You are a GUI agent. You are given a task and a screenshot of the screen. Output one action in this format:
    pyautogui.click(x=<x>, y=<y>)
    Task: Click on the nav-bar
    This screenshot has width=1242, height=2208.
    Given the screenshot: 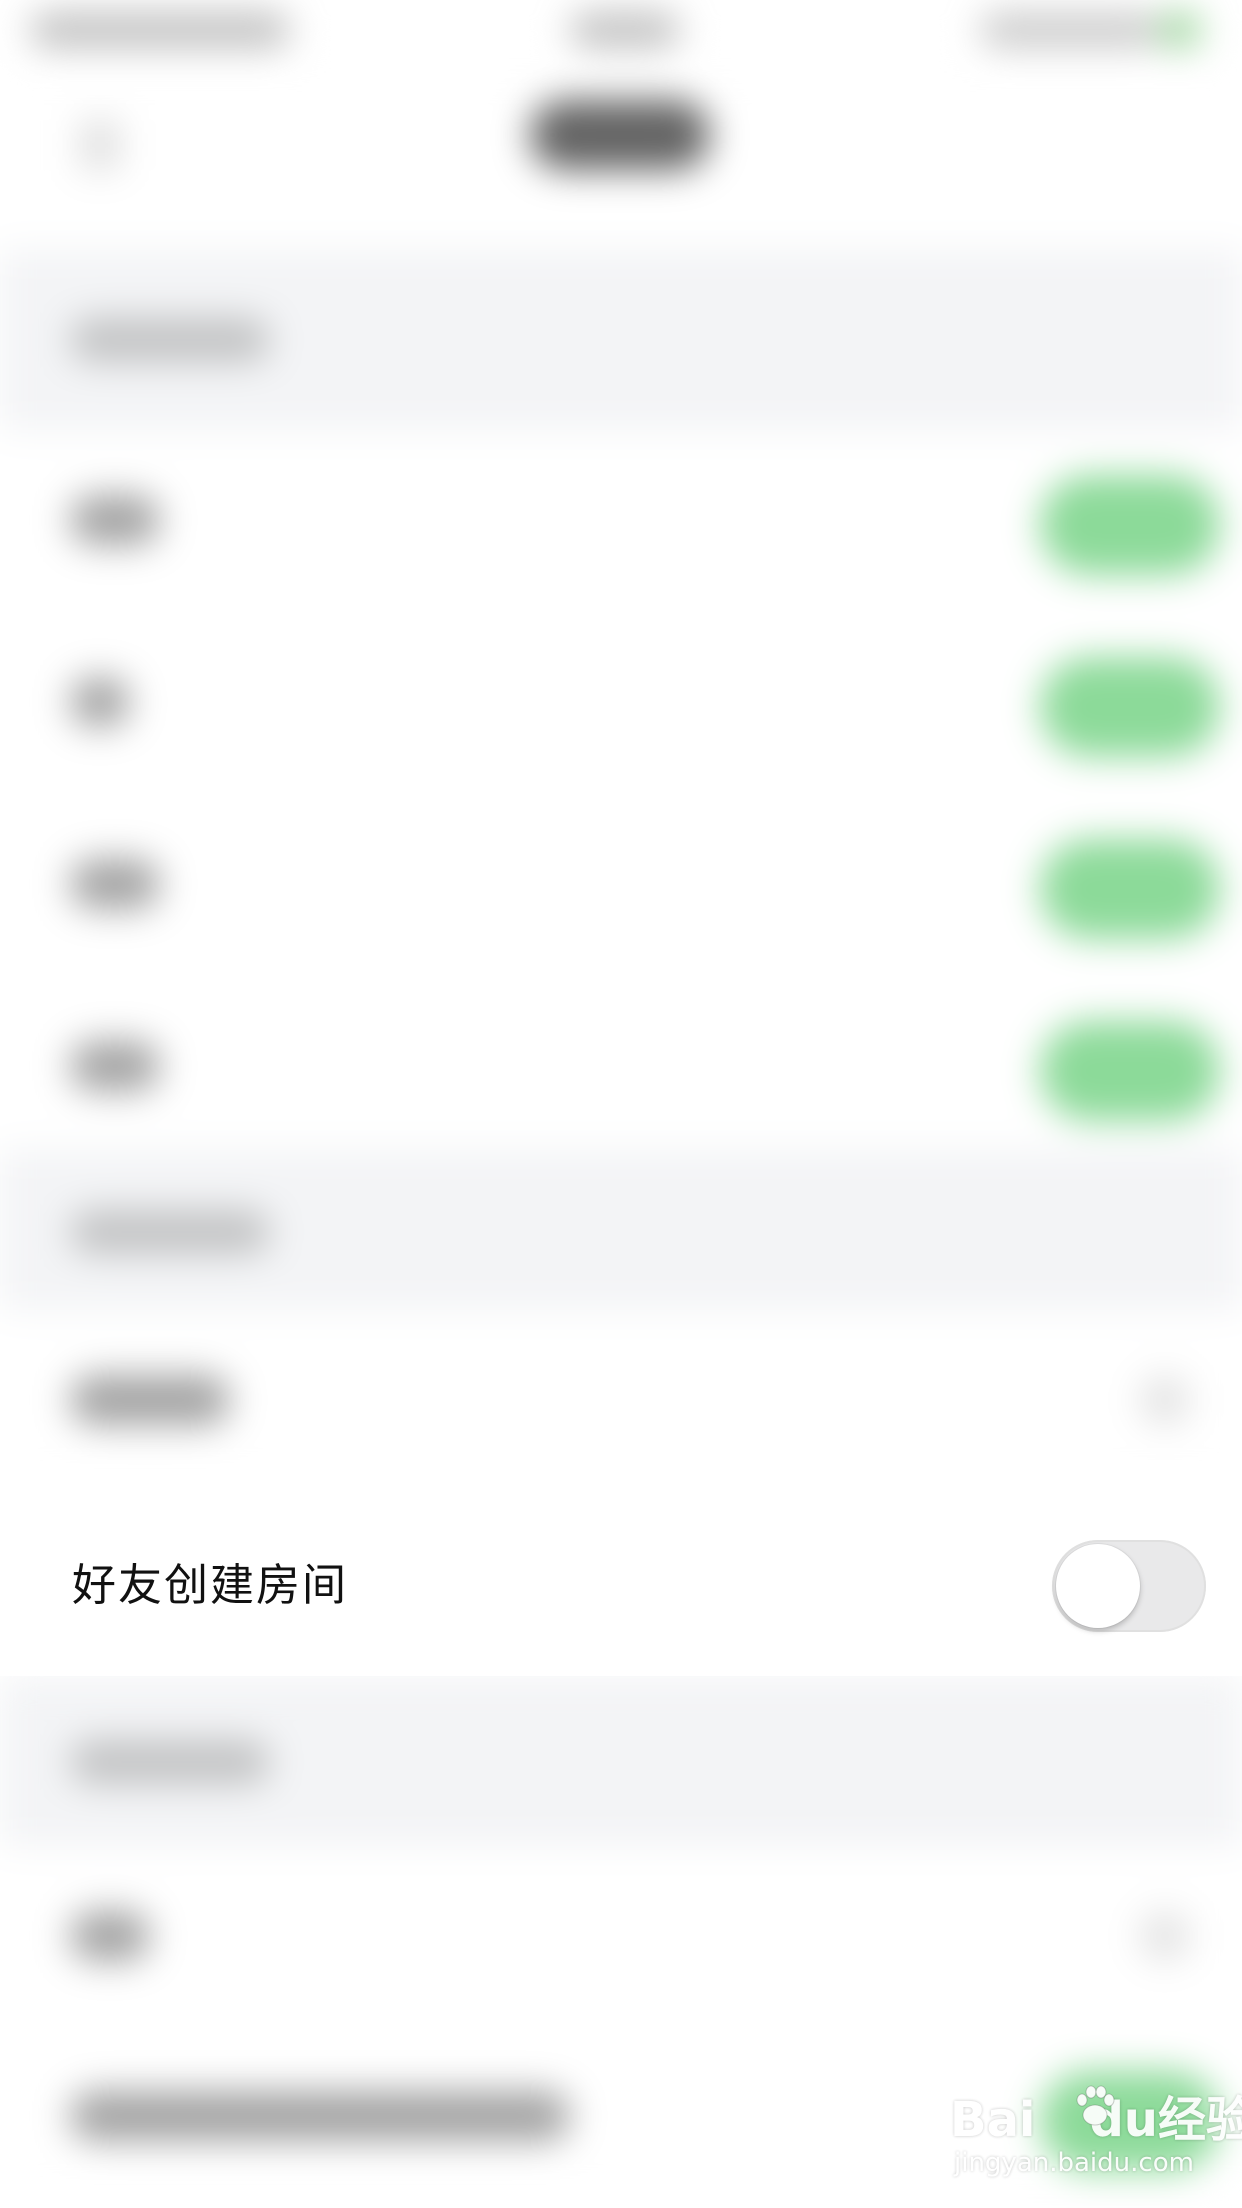 What is the action you would take?
    pyautogui.click(x=621, y=155)
    